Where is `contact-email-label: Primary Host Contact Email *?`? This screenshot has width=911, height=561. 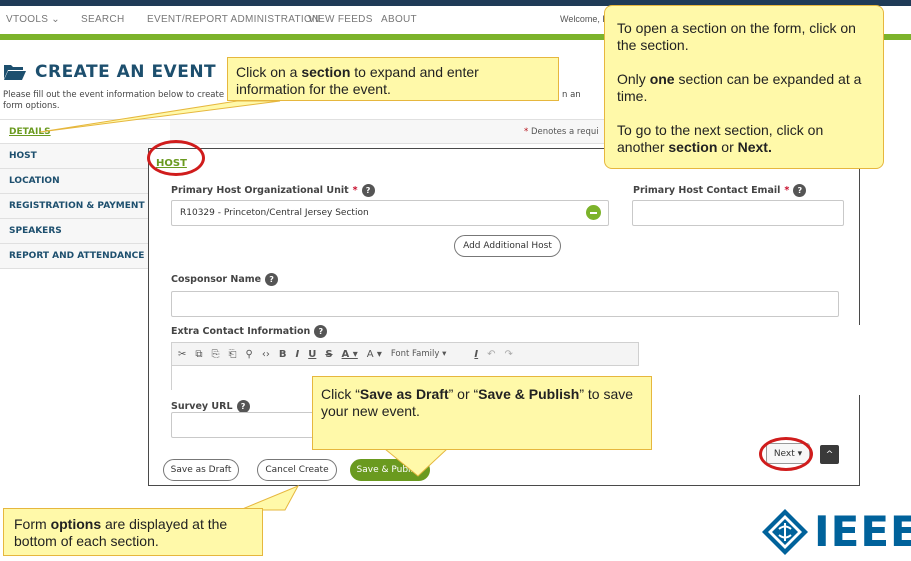 contact-email-label: Primary Host Contact Email *? is located at coordinates (720, 190).